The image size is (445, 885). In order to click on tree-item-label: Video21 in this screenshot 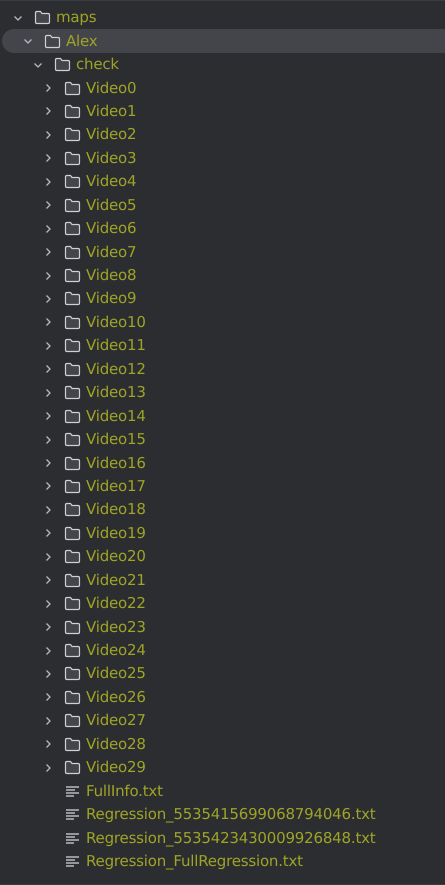, I will do `click(116, 580)`.